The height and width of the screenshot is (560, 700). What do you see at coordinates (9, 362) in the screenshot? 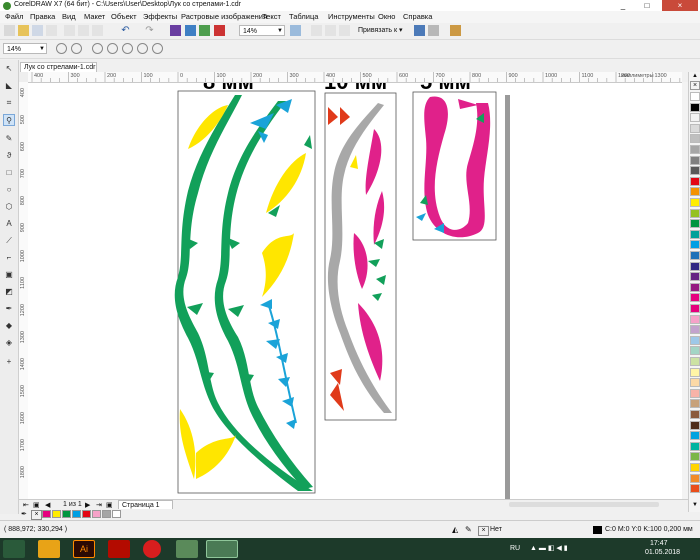
I see `add-tool-icon: +` at bounding box center [9, 362].